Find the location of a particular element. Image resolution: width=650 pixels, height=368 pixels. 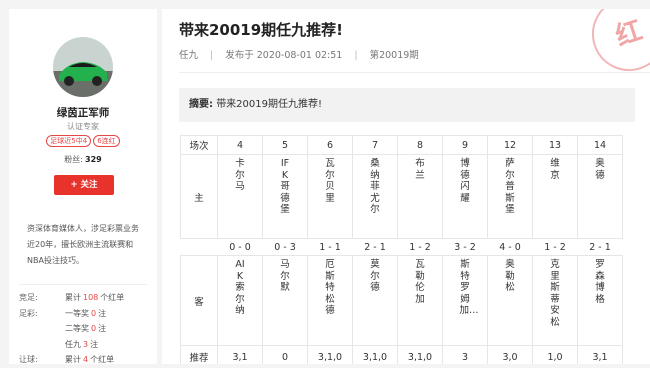

author-badges: 足球近5中4 6连红 is located at coordinates (83, 141).